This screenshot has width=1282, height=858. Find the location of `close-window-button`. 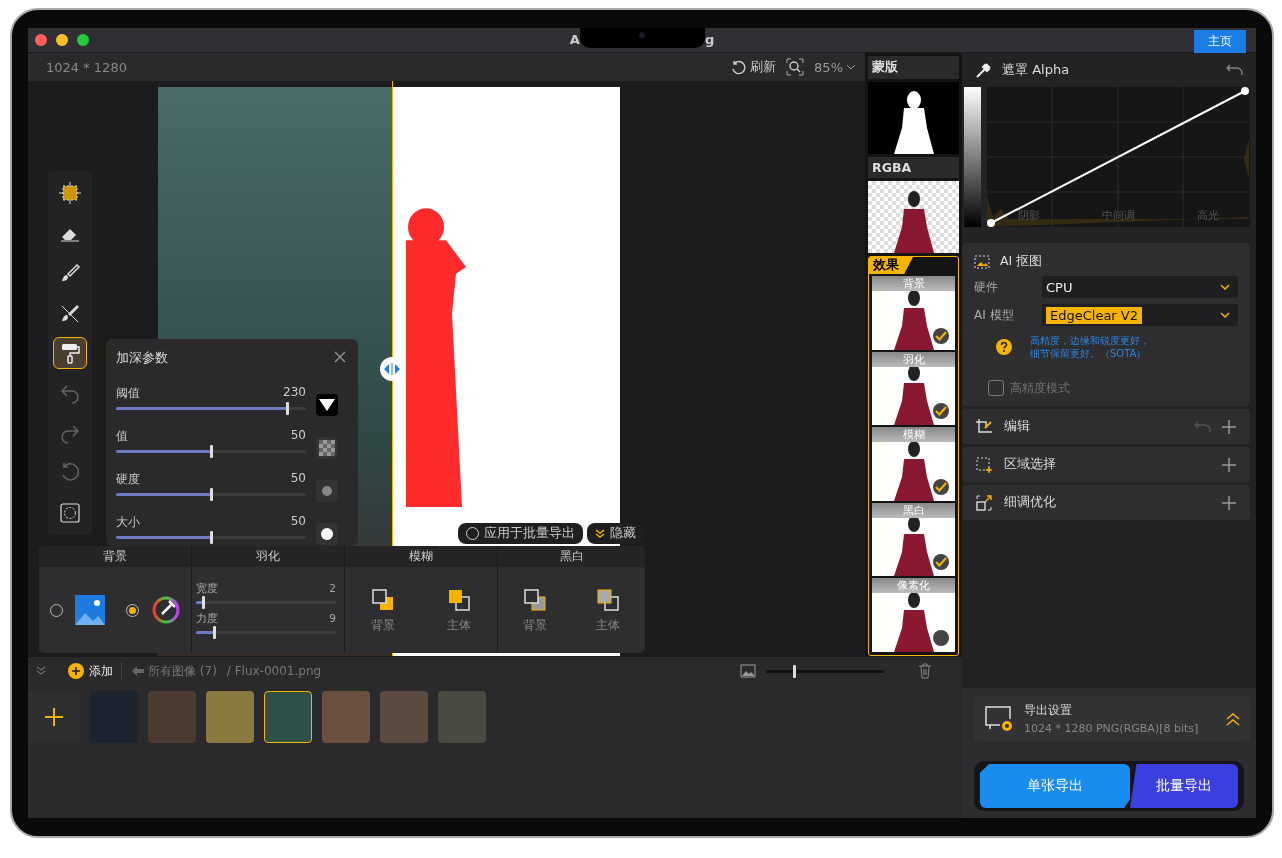

close-window-button is located at coordinates (41, 40).